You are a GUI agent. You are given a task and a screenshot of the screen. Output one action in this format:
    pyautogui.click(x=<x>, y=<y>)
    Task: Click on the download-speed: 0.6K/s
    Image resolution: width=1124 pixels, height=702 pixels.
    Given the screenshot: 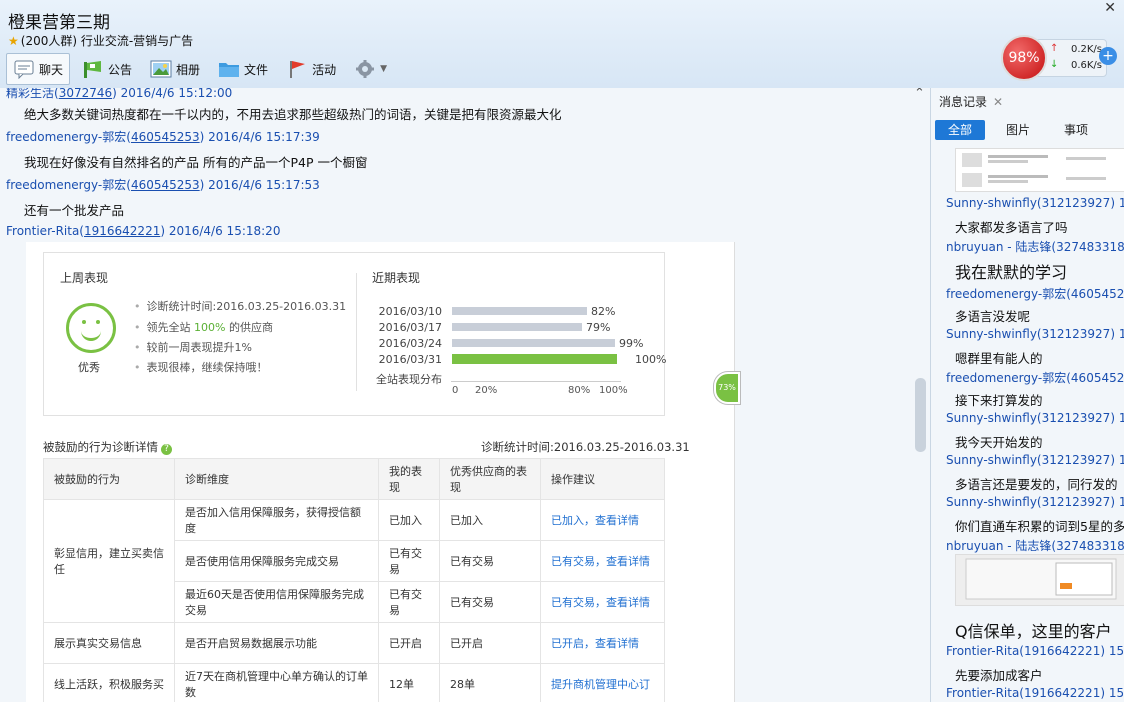 What is the action you would take?
    pyautogui.click(x=1086, y=65)
    